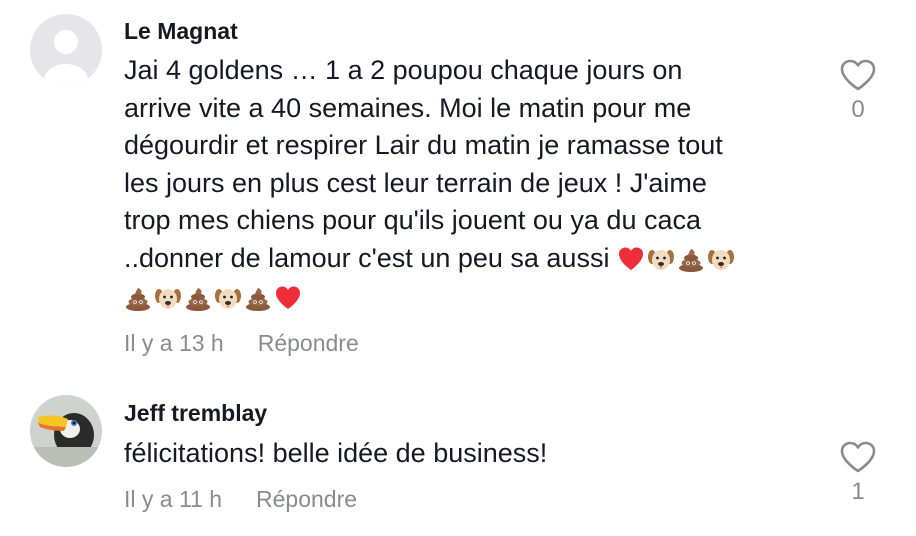  I want to click on like-button: 0, so click(858, 91).